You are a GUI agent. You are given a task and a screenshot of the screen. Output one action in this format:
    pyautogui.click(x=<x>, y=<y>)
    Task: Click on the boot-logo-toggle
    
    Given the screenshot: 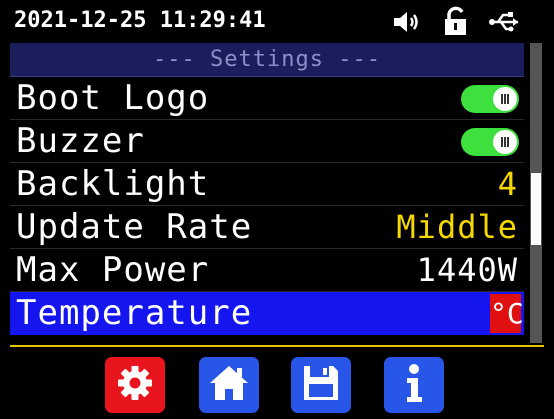 What is the action you would take?
    pyautogui.click(x=490, y=99)
    